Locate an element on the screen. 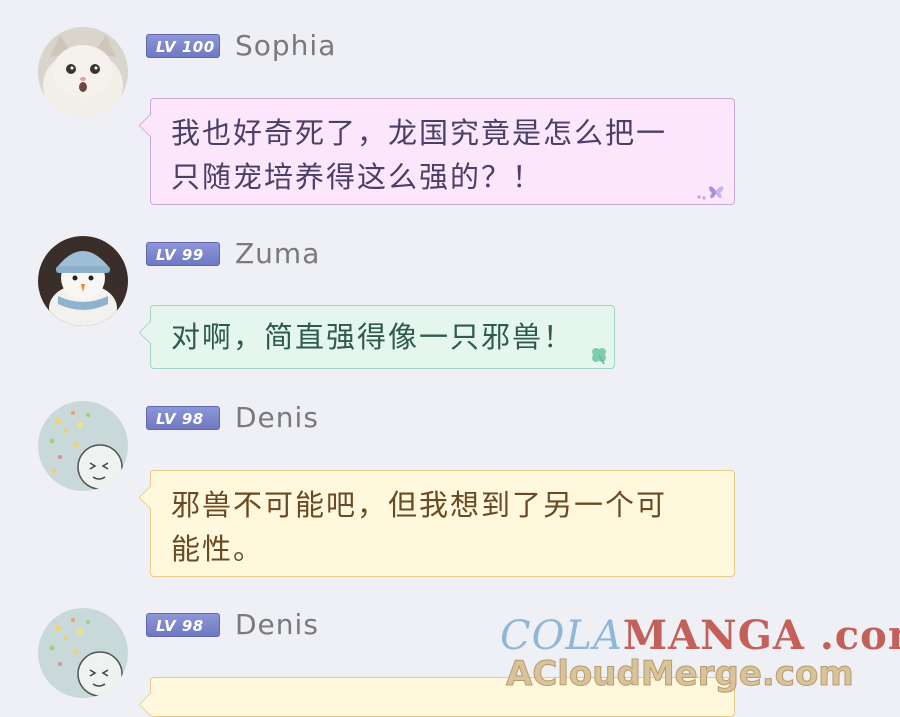  watermark-domain: .com is located at coordinates (859, 635).